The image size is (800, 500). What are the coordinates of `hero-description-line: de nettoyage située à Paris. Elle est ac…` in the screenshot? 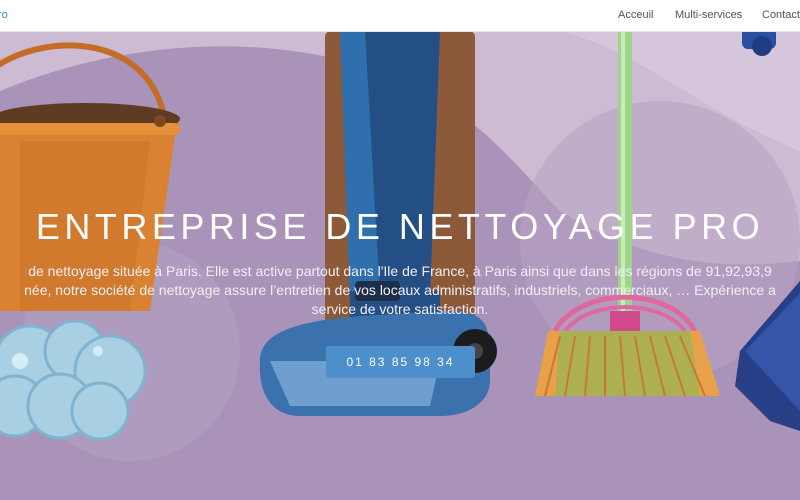 It's located at (400, 271).